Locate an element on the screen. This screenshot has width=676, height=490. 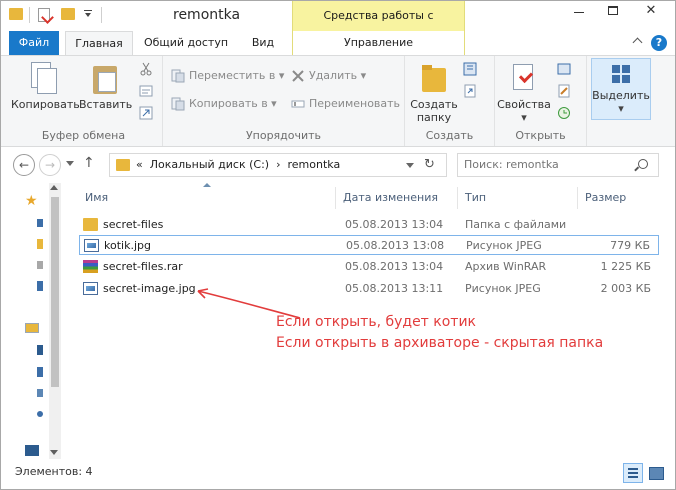
file-name: secret-files.rar is located at coordinates (143, 266).